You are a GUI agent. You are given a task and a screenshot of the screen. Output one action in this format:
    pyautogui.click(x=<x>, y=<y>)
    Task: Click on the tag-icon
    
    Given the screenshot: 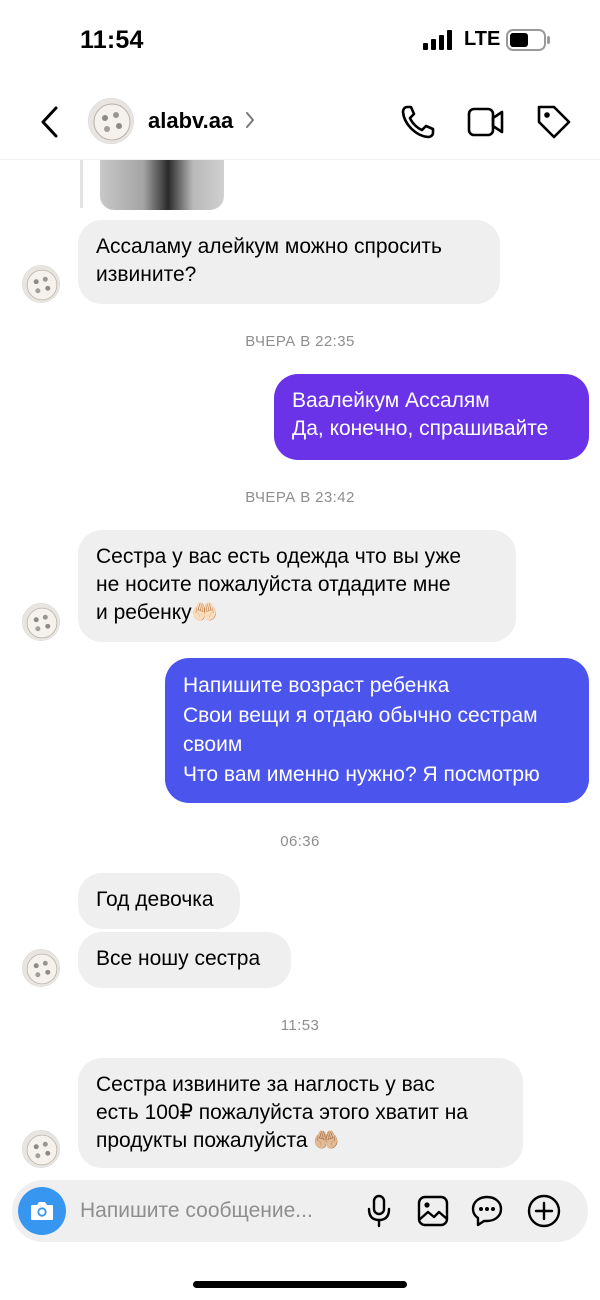 What is the action you would take?
    pyautogui.click(x=554, y=122)
    